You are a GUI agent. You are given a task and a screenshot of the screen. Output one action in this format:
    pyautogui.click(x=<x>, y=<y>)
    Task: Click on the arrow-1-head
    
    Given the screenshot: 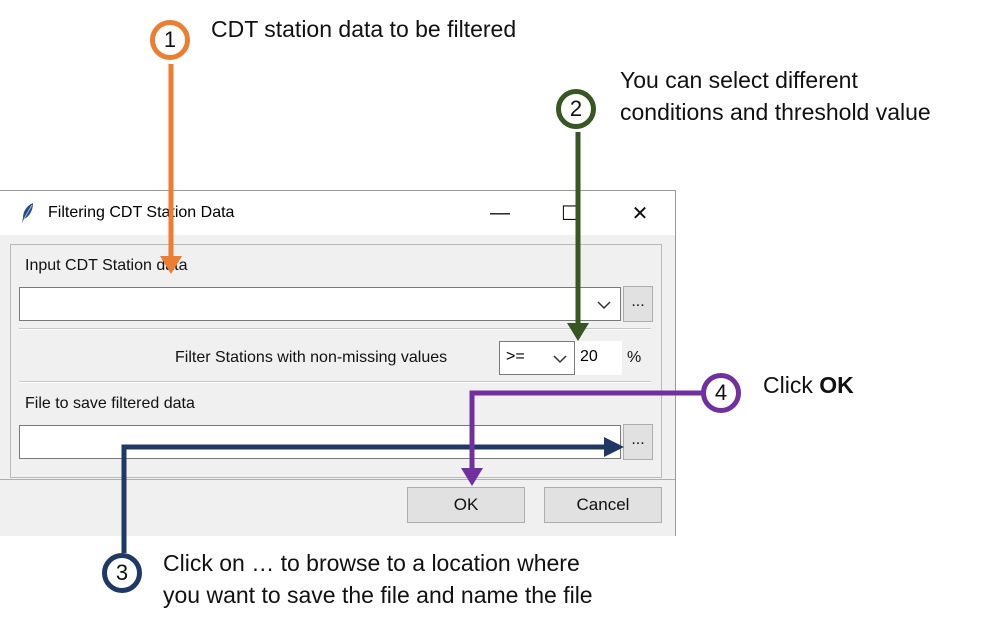 What is the action you would take?
    pyautogui.click(x=171, y=265)
    